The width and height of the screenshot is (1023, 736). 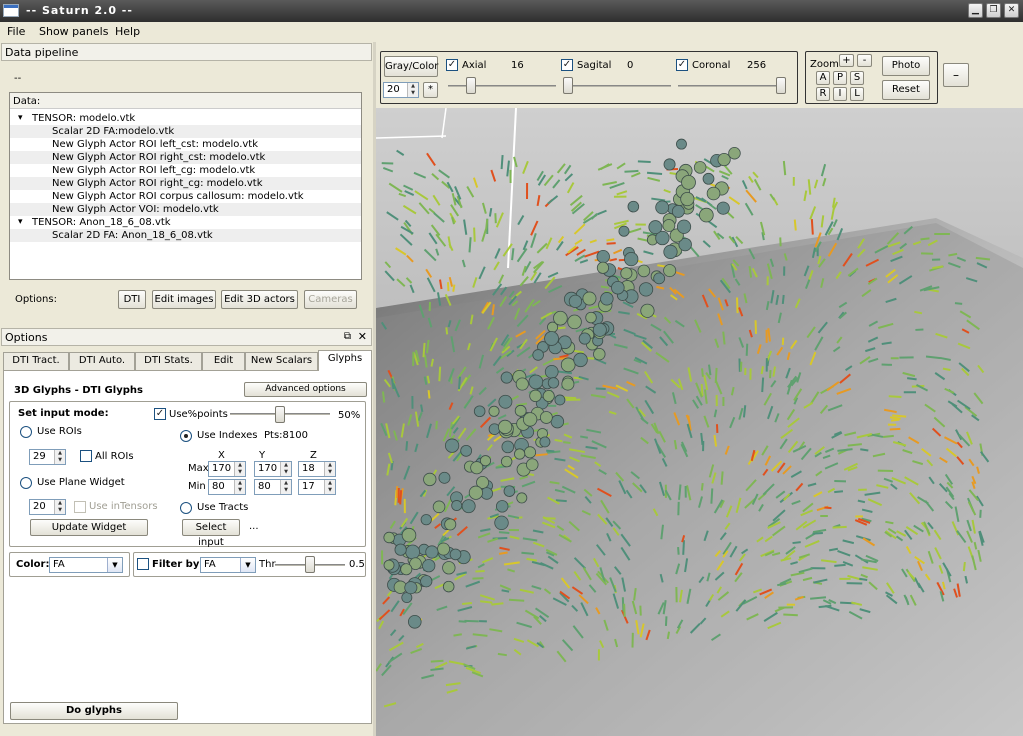 What do you see at coordinates (470, 85) in the screenshot?
I see `axial-slider` at bounding box center [470, 85].